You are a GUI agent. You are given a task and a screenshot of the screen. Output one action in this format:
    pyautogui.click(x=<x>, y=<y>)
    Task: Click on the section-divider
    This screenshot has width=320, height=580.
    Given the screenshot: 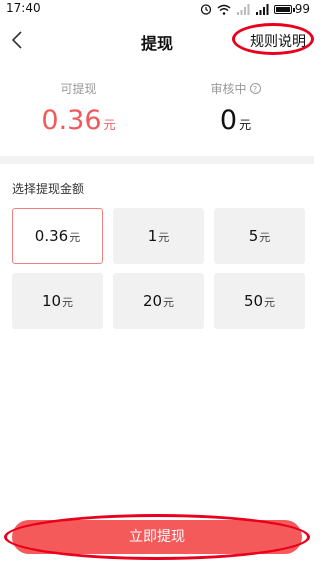 What is the action you would take?
    pyautogui.click(x=157, y=160)
    